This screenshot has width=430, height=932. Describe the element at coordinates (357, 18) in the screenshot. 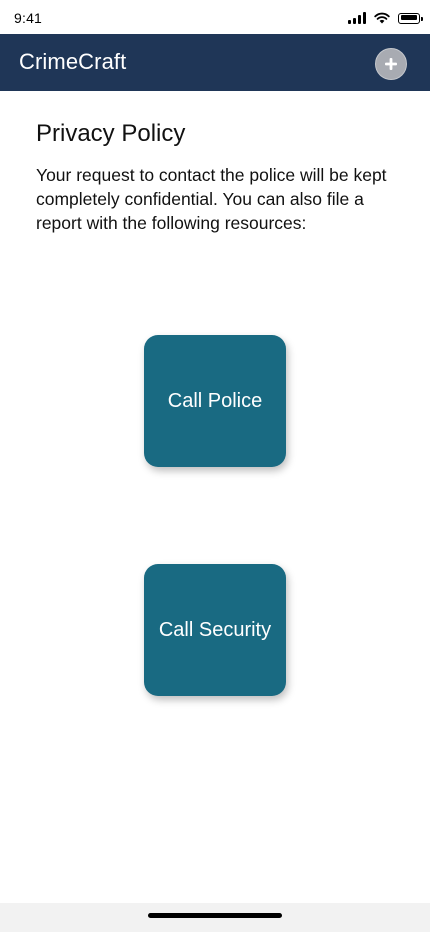

I see `signal-icon` at that location.